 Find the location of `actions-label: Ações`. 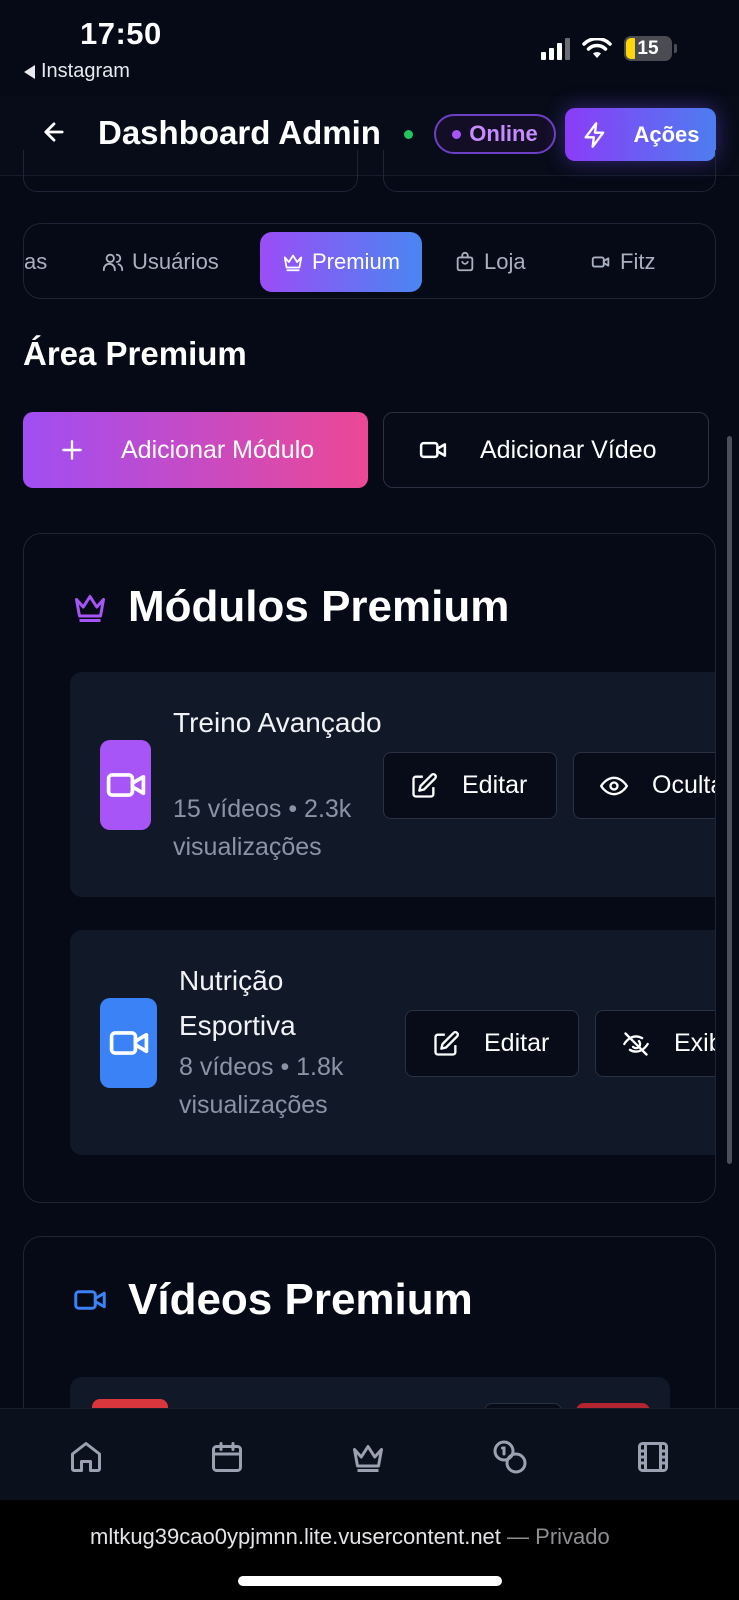

actions-label: Ações is located at coordinates (666, 134).